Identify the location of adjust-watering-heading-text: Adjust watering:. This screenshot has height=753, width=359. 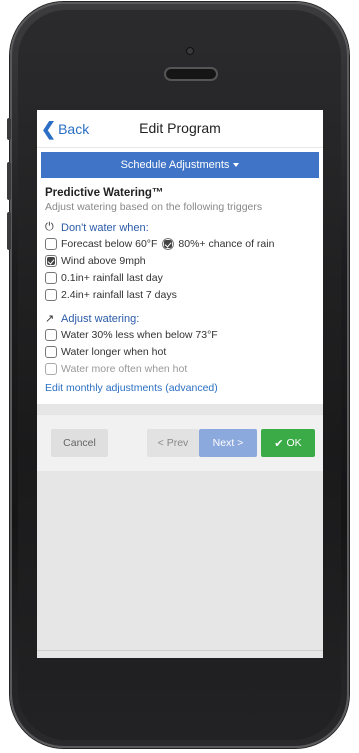
(100, 318).